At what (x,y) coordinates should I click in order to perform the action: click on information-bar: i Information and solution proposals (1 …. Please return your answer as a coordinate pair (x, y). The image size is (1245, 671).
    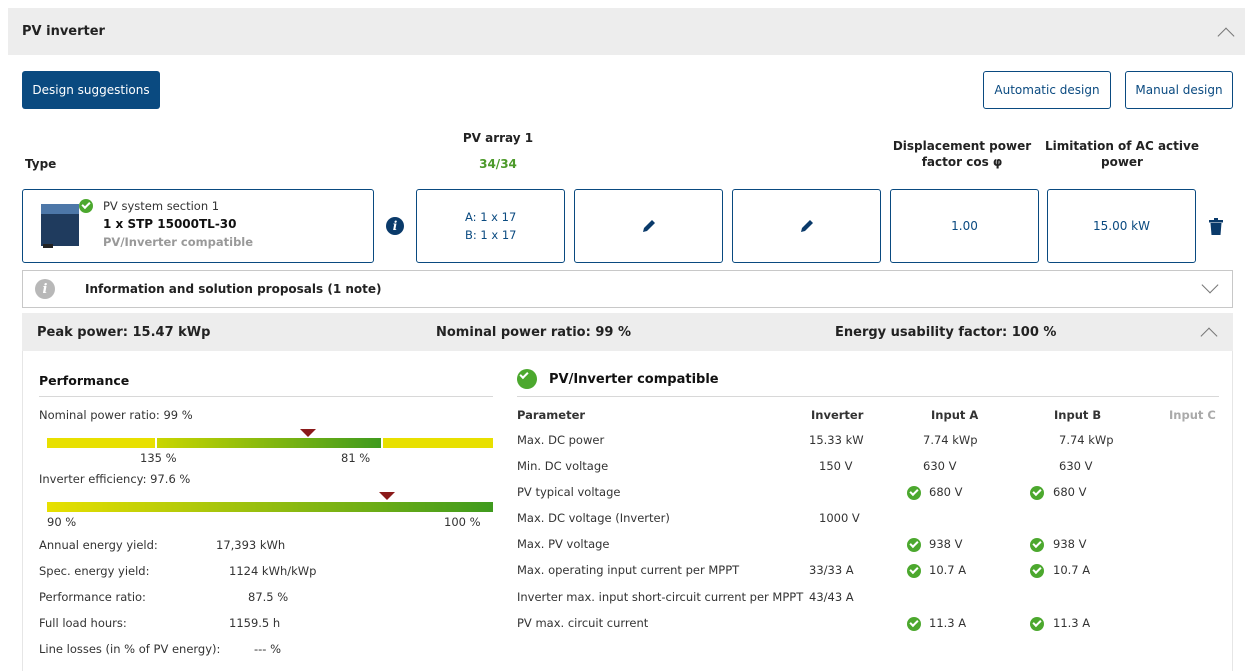
    Looking at the image, I should click on (627, 289).